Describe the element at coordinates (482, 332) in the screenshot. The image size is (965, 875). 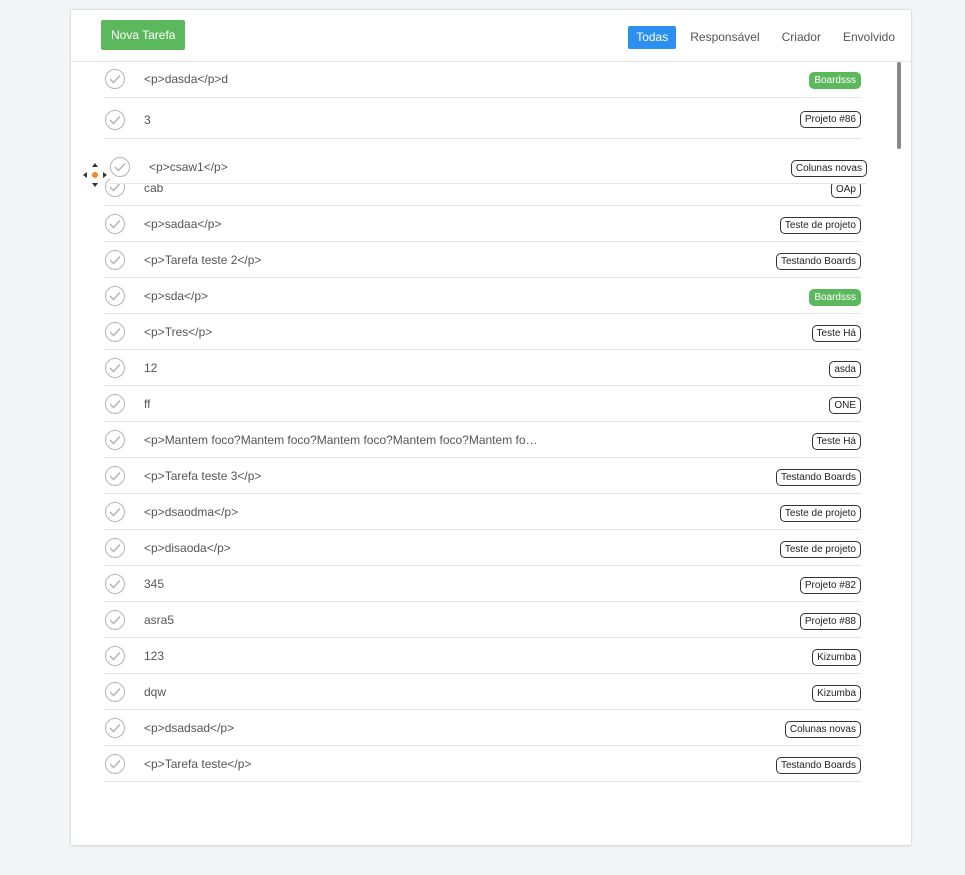
I see `task-row: <p>Tres</p> Teste Há` at that location.